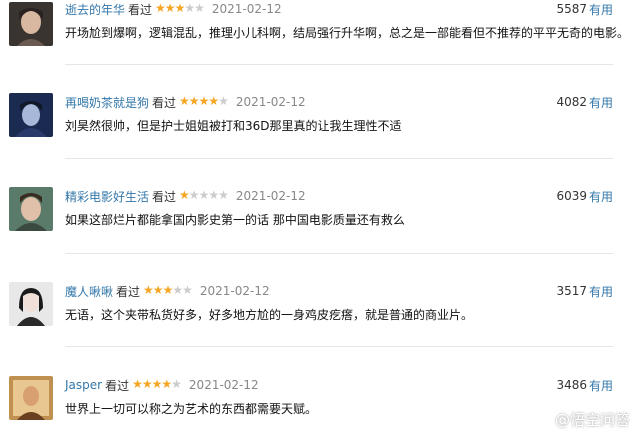 This screenshot has height=436, width=640. Describe the element at coordinates (107, 102) in the screenshot. I see `username-link: 再喝奶茶就是狗` at that location.